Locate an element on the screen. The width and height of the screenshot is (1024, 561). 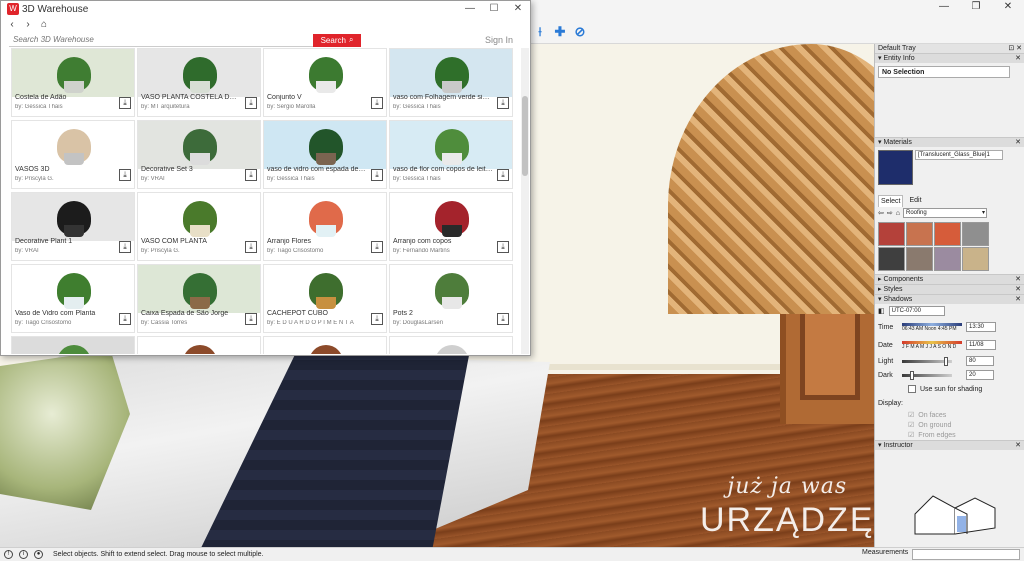
result-author: by: MT arquitetura is located at coordinates (191, 107).